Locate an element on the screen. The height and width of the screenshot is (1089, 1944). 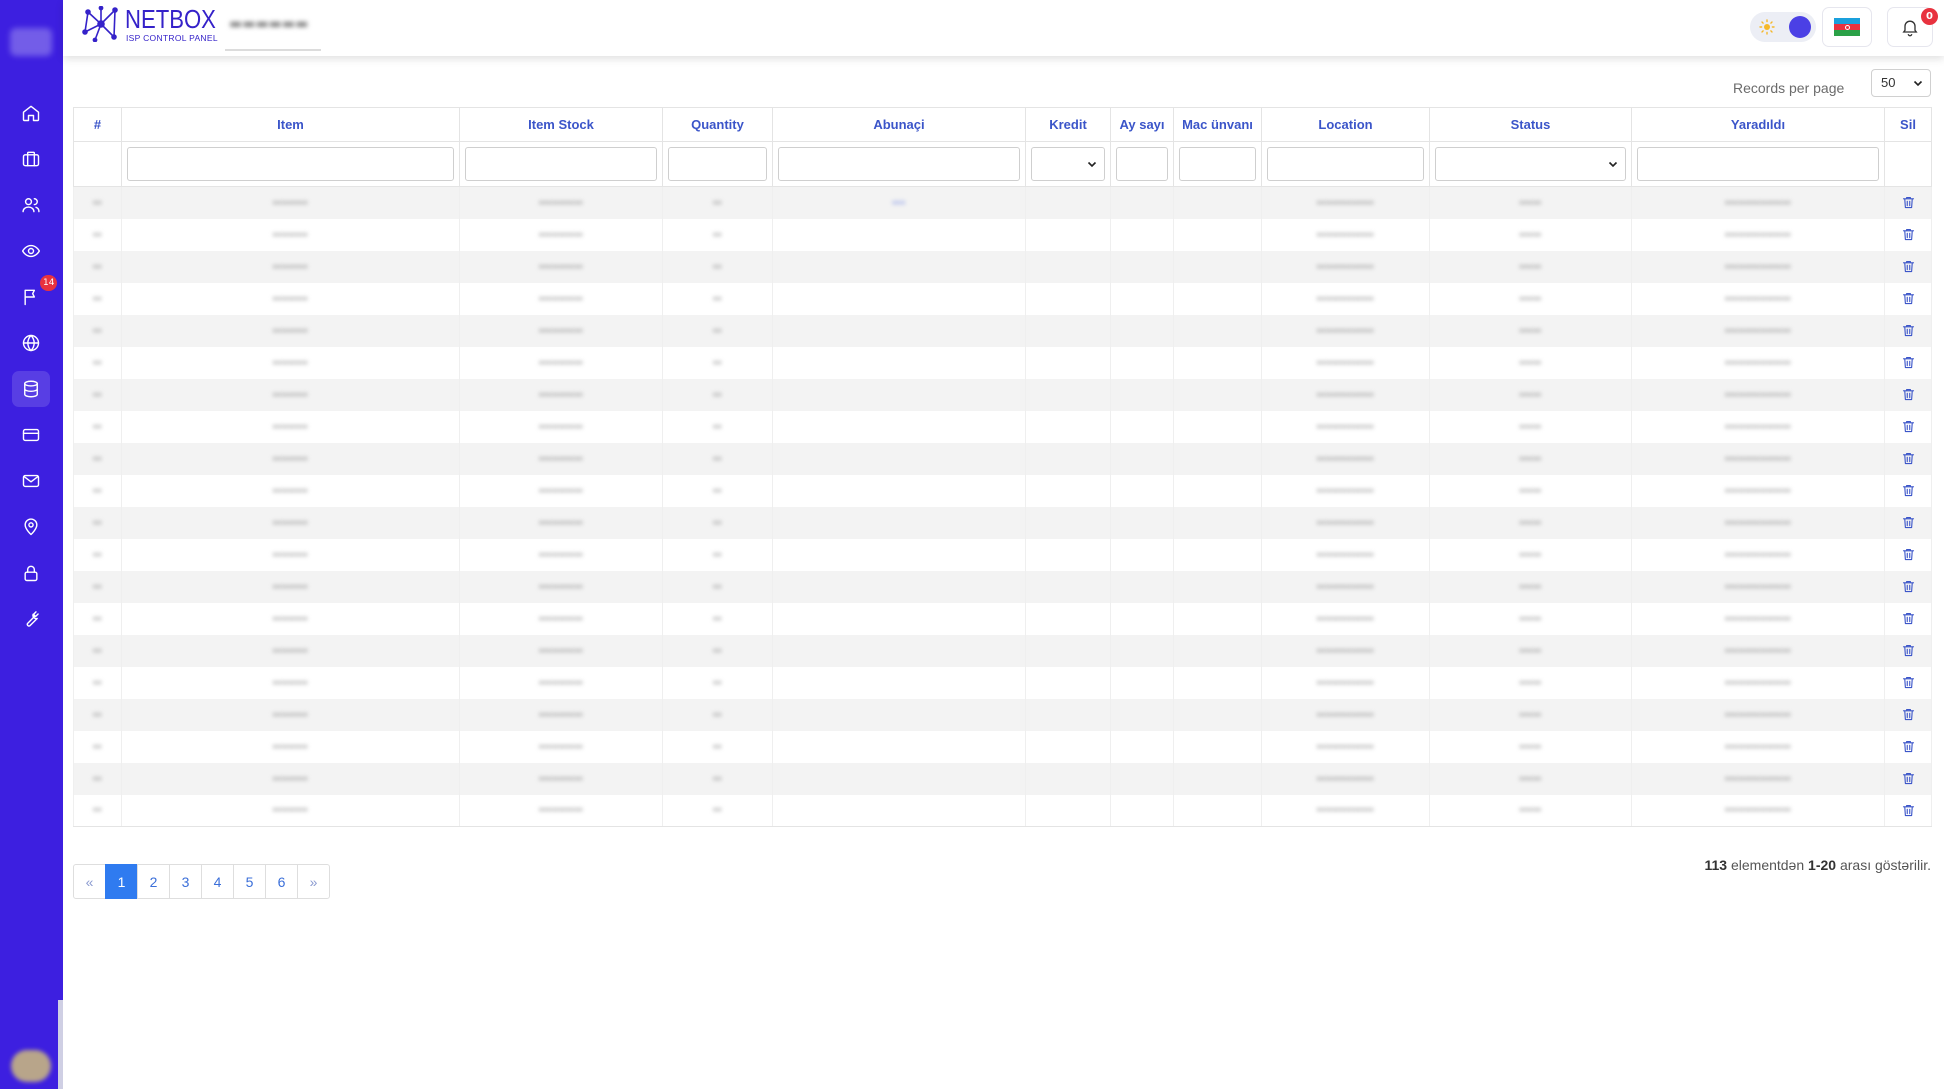
col-header-credit: Kredit is located at coordinates (1068, 124).